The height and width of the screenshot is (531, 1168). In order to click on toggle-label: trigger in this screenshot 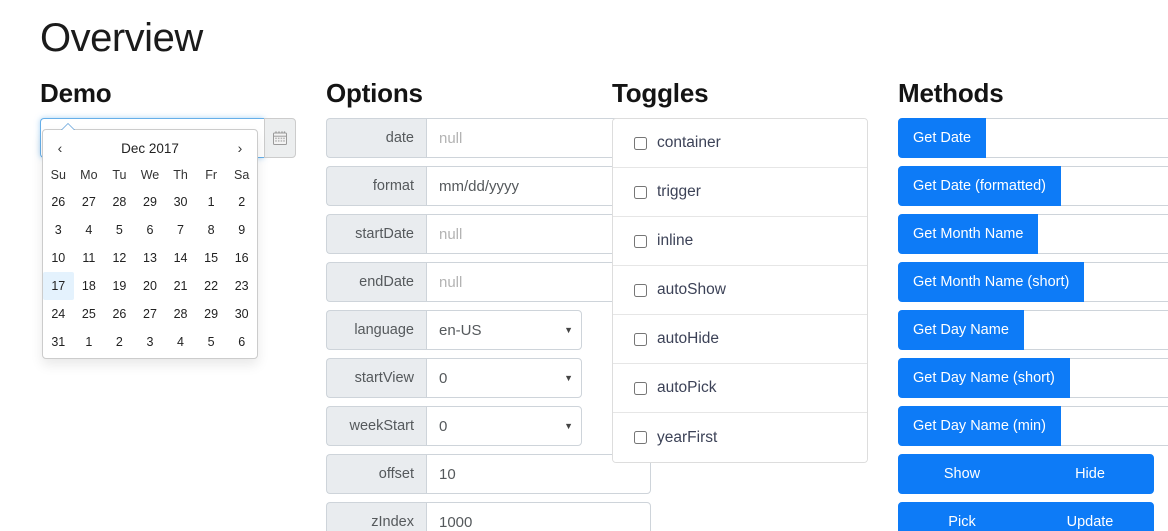, I will do `click(679, 192)`.